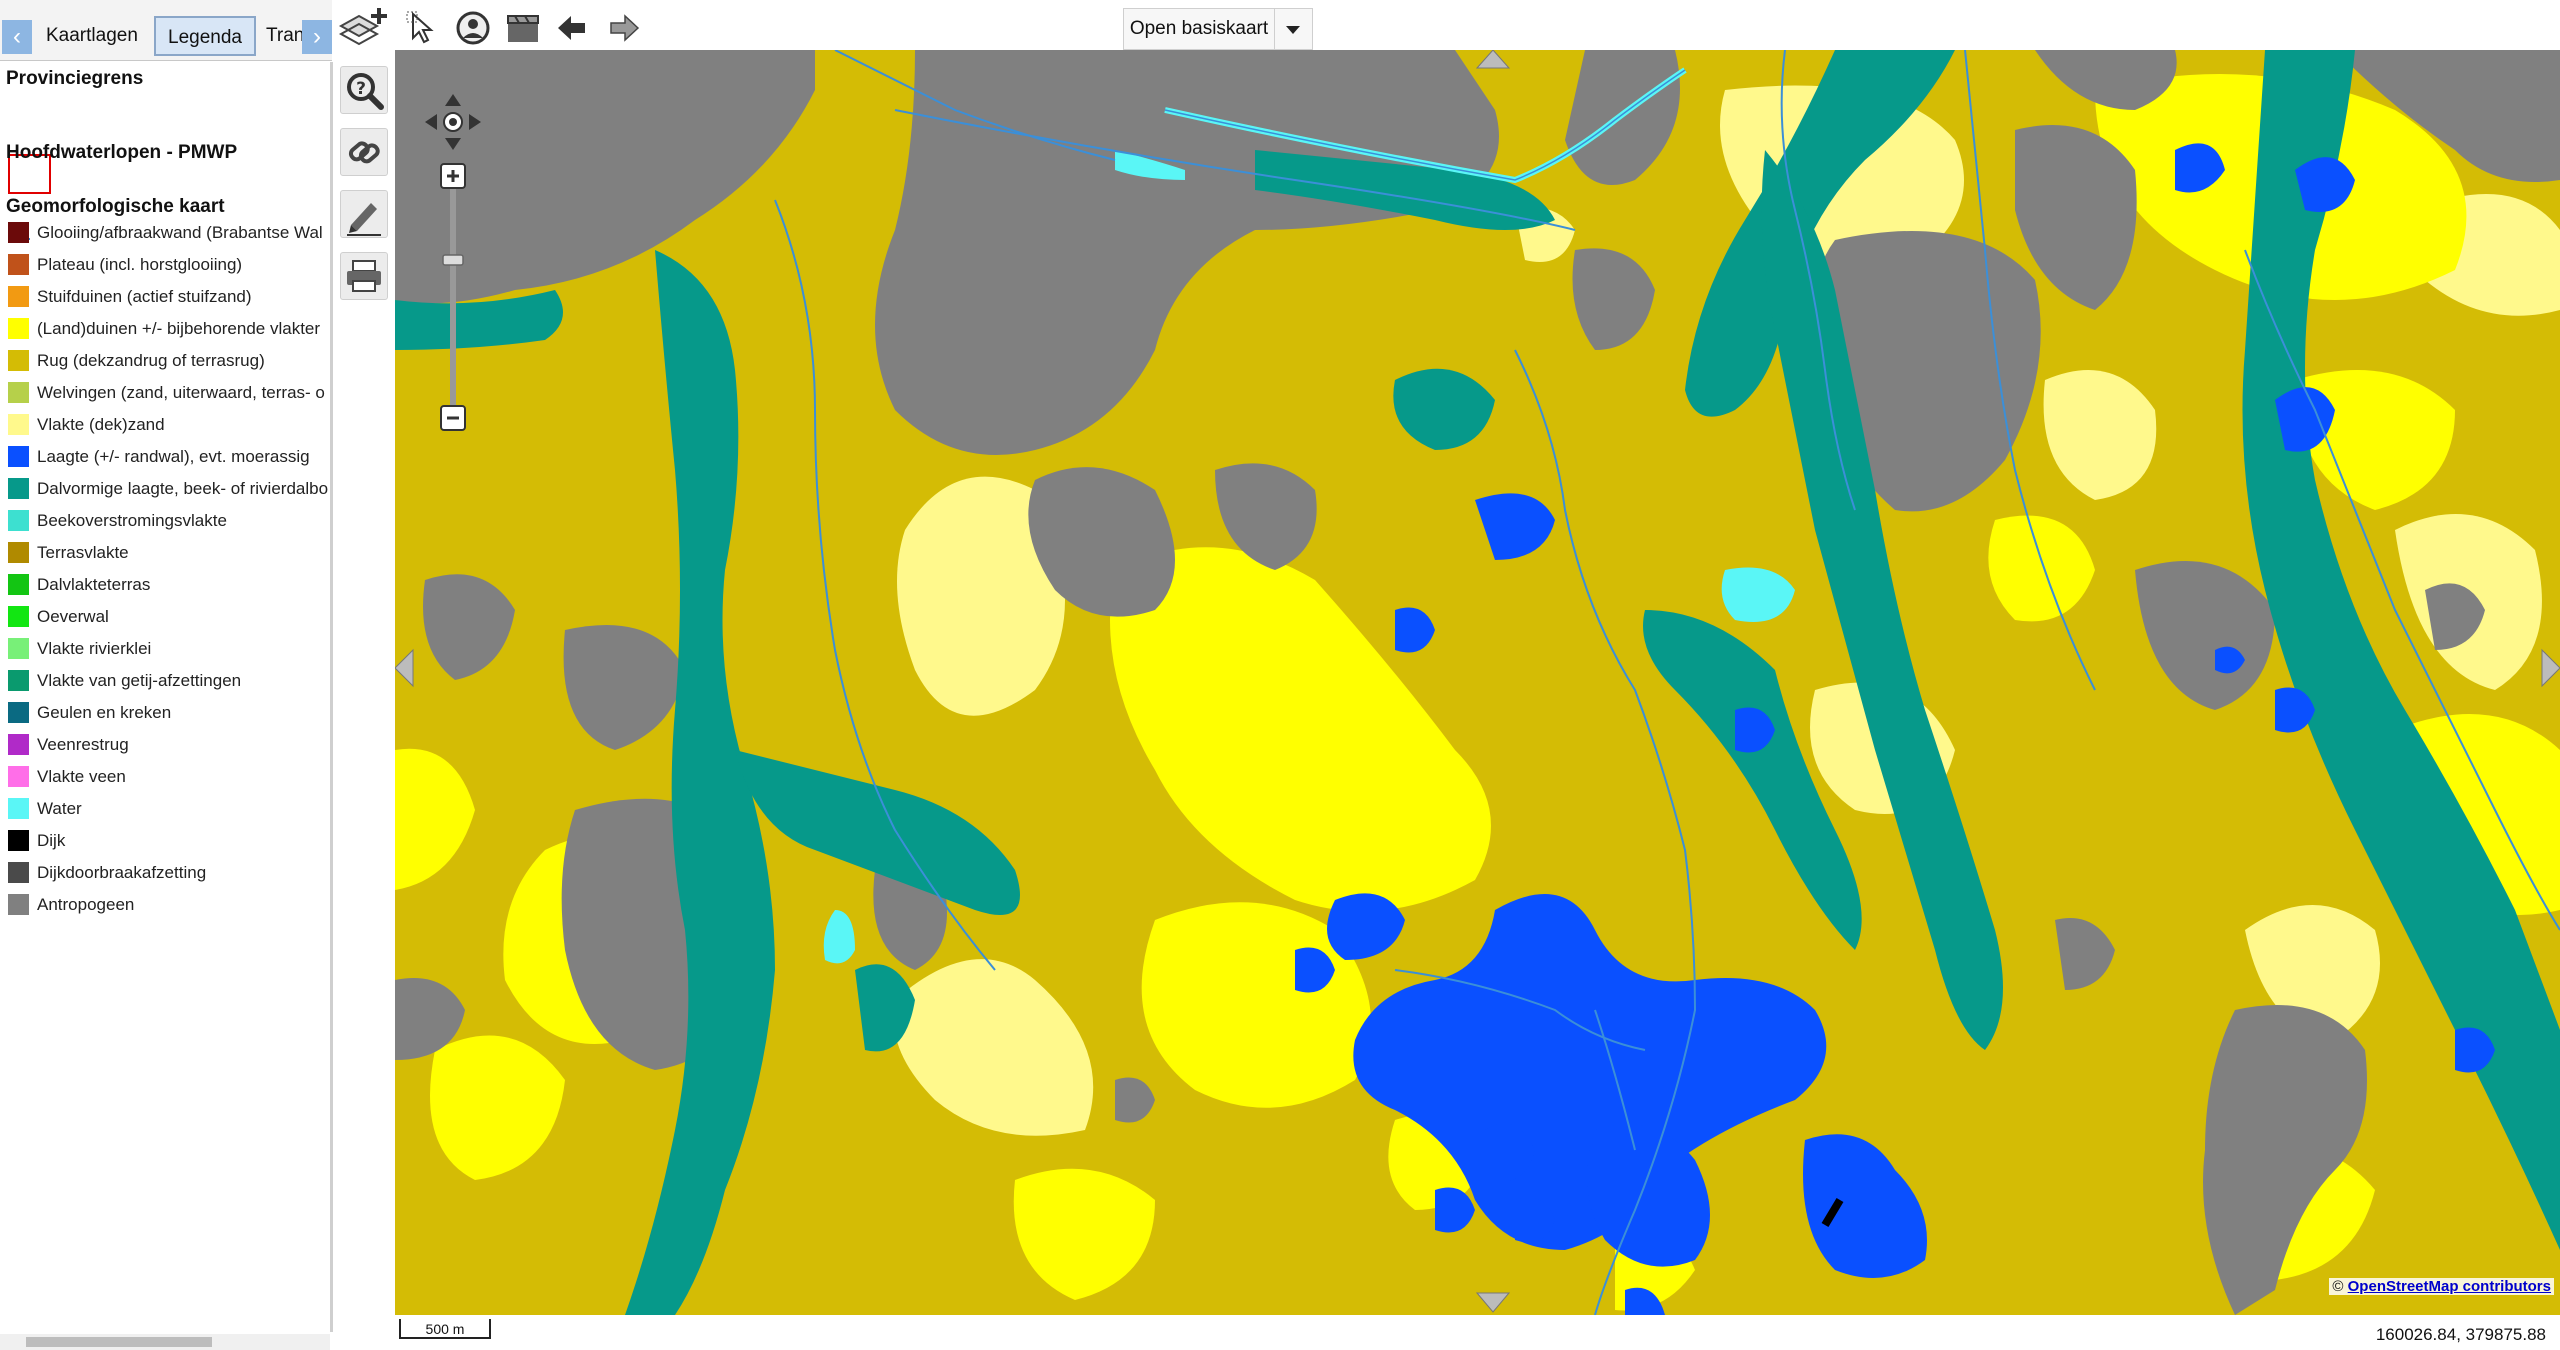  Describe the element at coordinates (51, 840) in the screenshot. I see `legend-item-label: Dijk` at that location.